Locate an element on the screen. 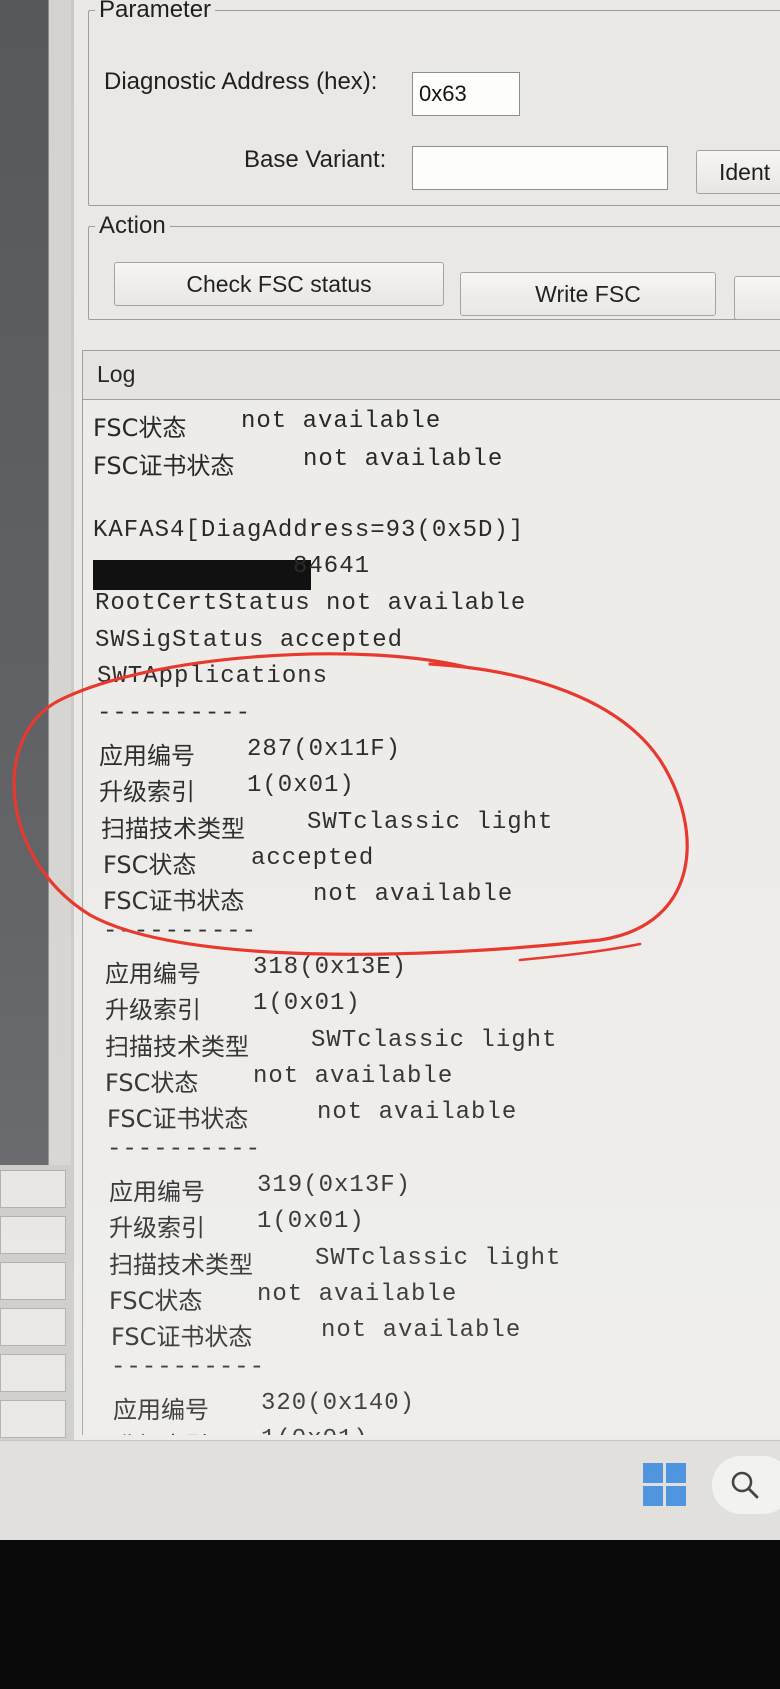 Image resolution: width=780 pixels, height=1689 pixels. log-line: 应用编号 318(0x13E) is located at coordinates (255, 972).